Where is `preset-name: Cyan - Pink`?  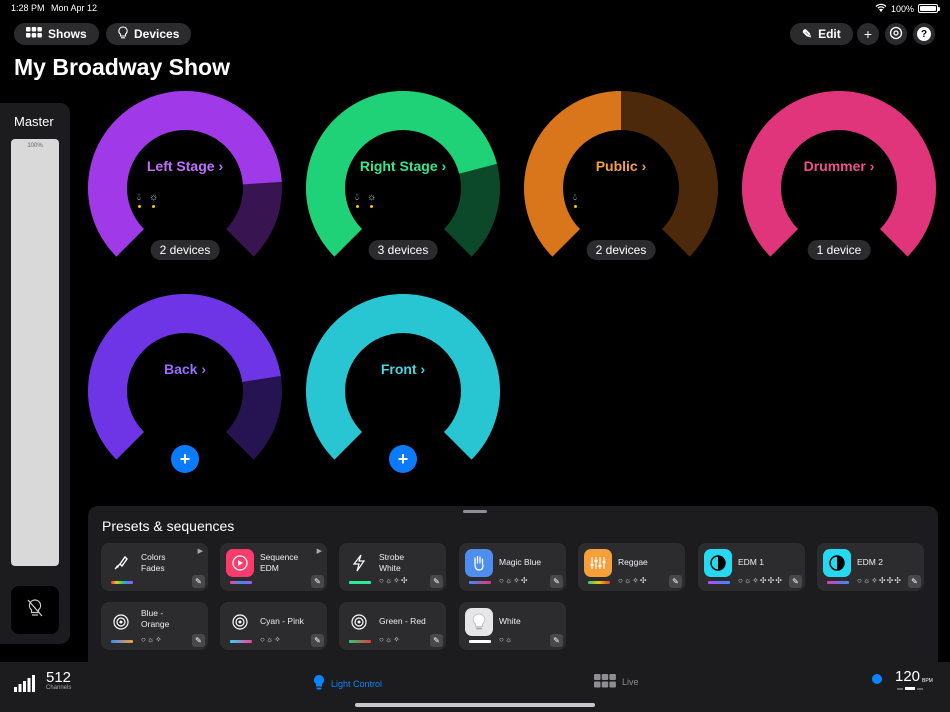 preset-name: Cyan - Pink is located at coordinates (282, 621).